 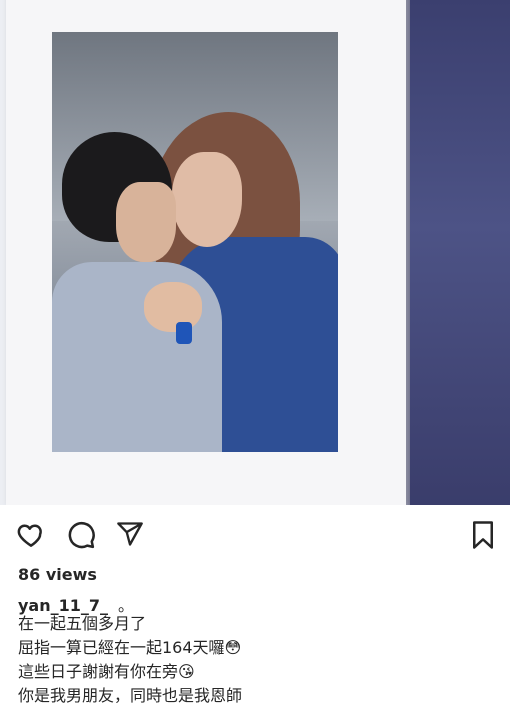 What do you see at coordinates (81, 535) in the screenshot?
I see `comment-icon` at bounding box center [81, 535].